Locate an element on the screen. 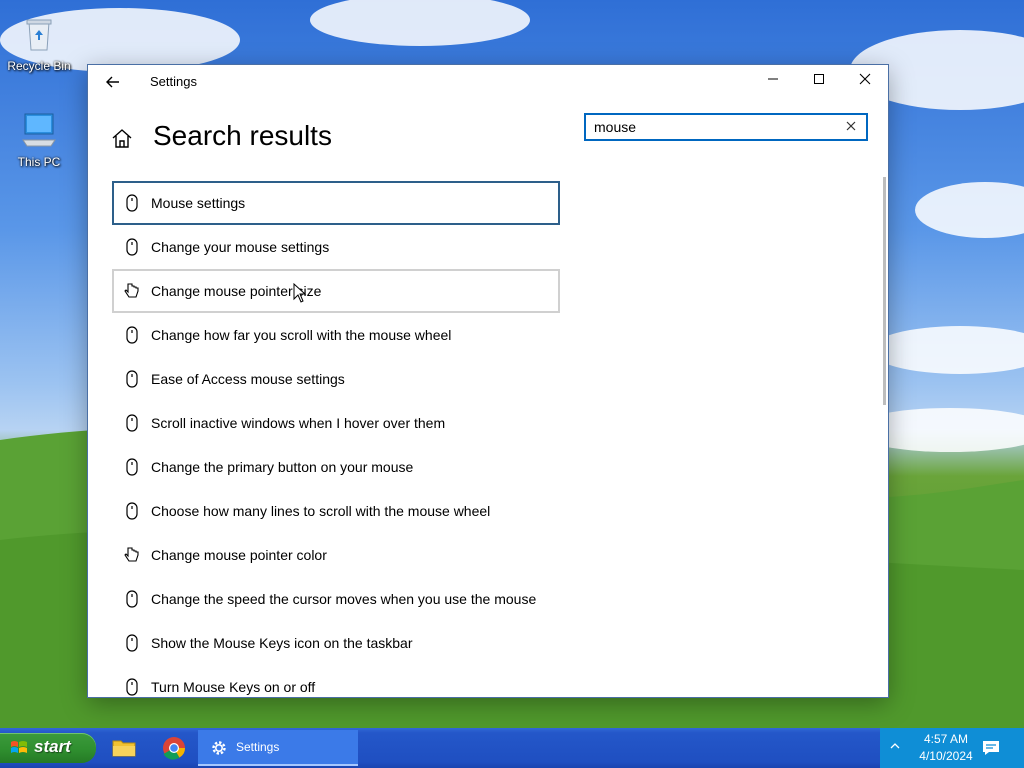 This screenshot has height=768, width=1024. search-box is located at coordinates (726, 127).